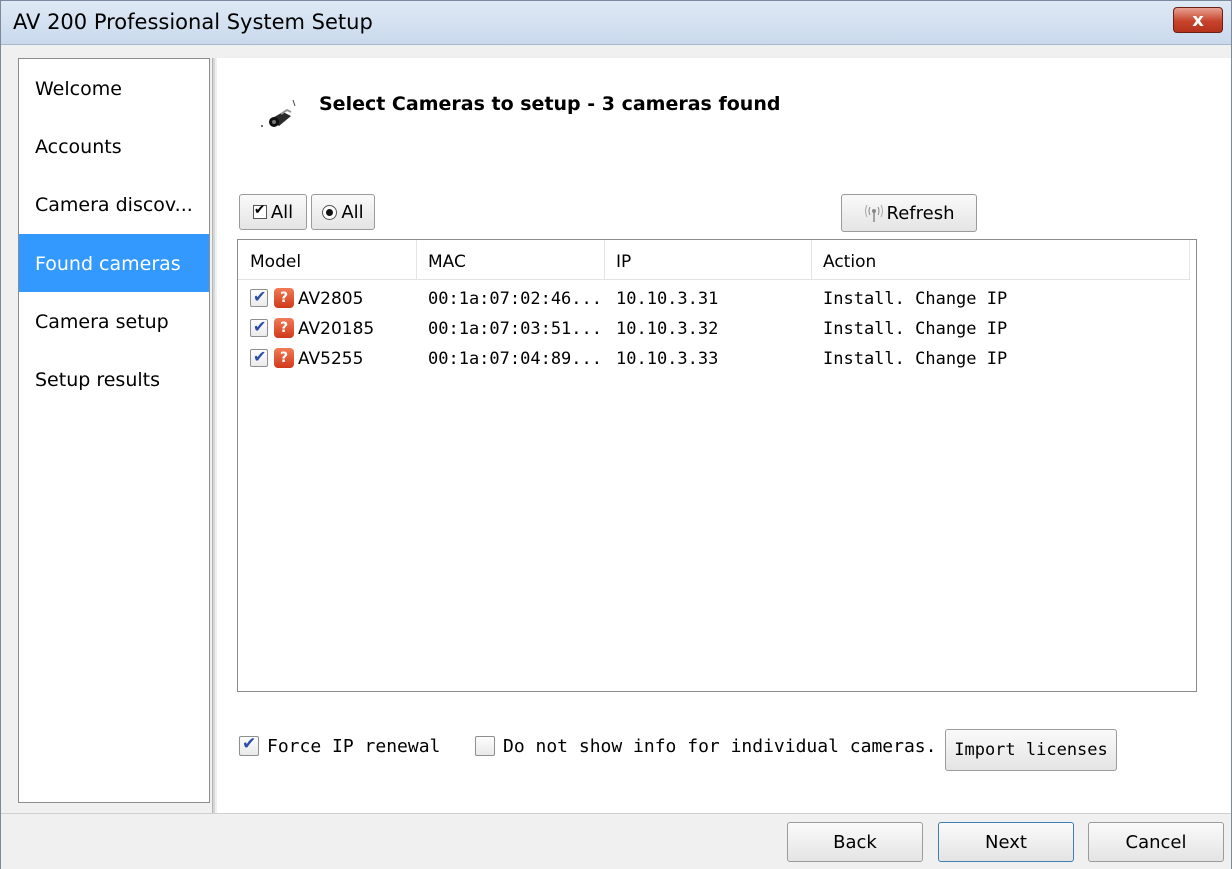  What do you see at coordinates (249, 745) in the screenshot?
I see `force-ip-renewal-checkbox` at bounding box center [249, 745].